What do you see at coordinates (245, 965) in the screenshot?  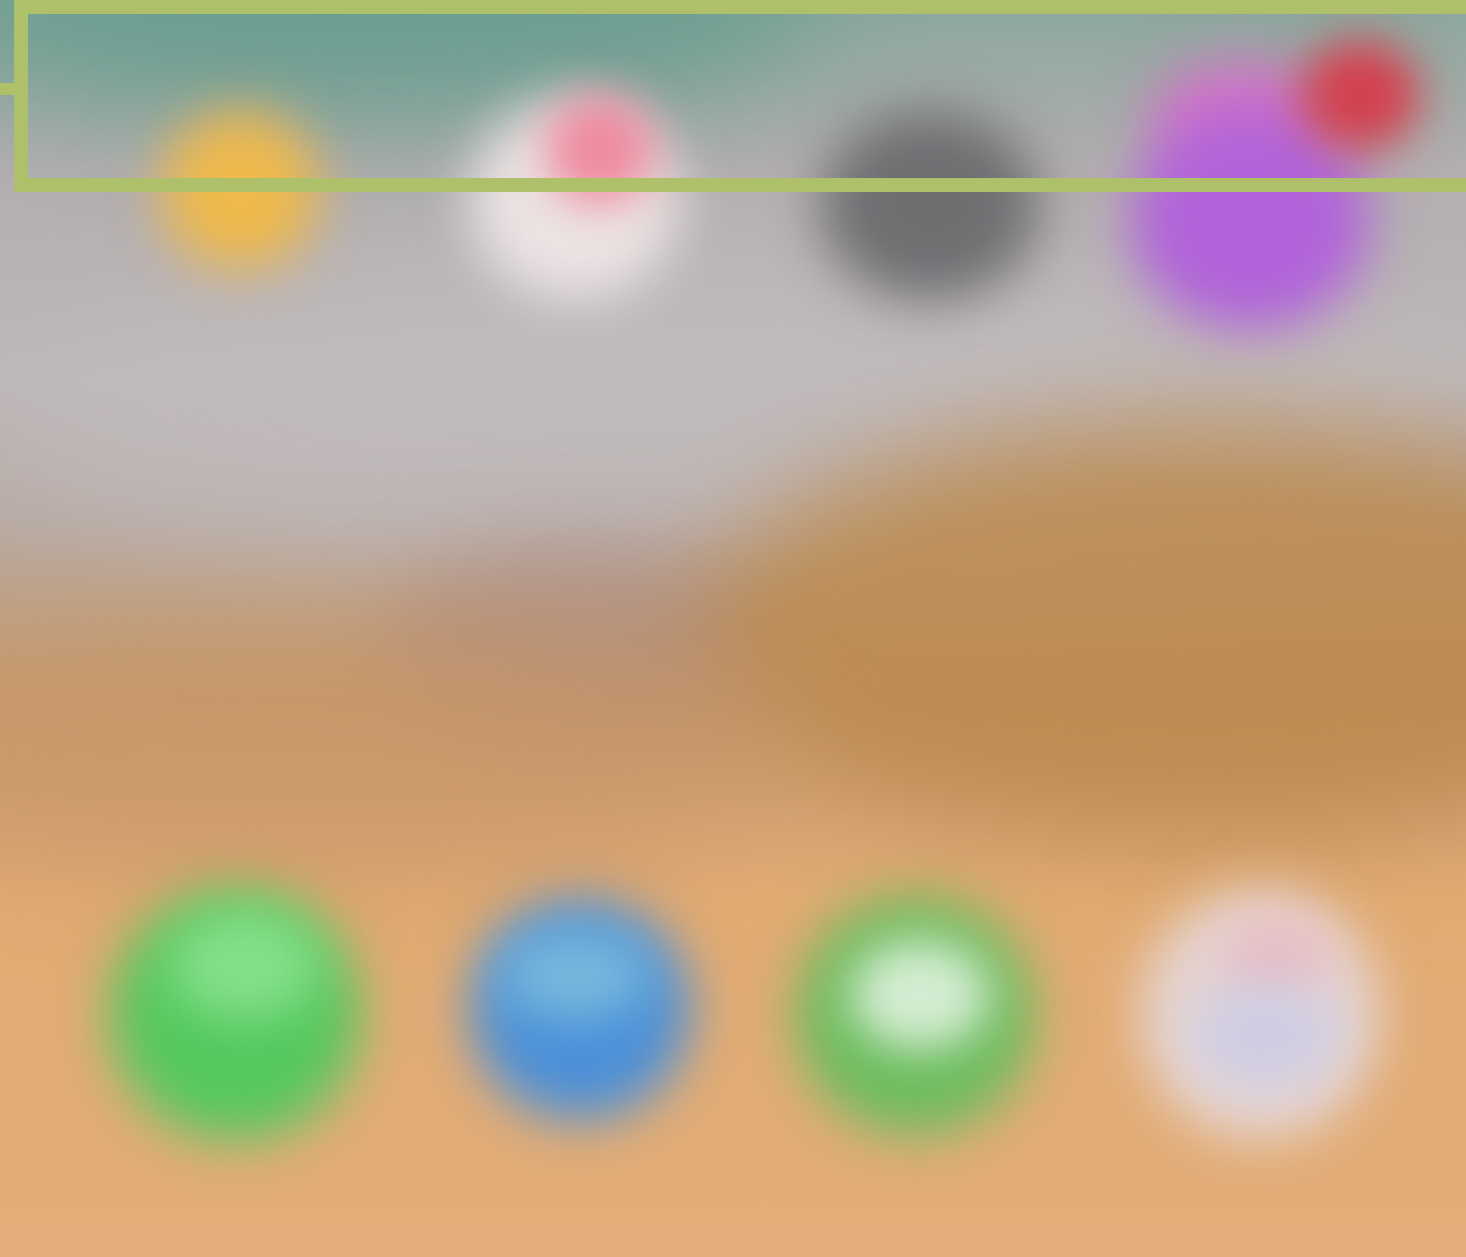 I see `phone-icon-highlight` at bounding box center [245, 965].